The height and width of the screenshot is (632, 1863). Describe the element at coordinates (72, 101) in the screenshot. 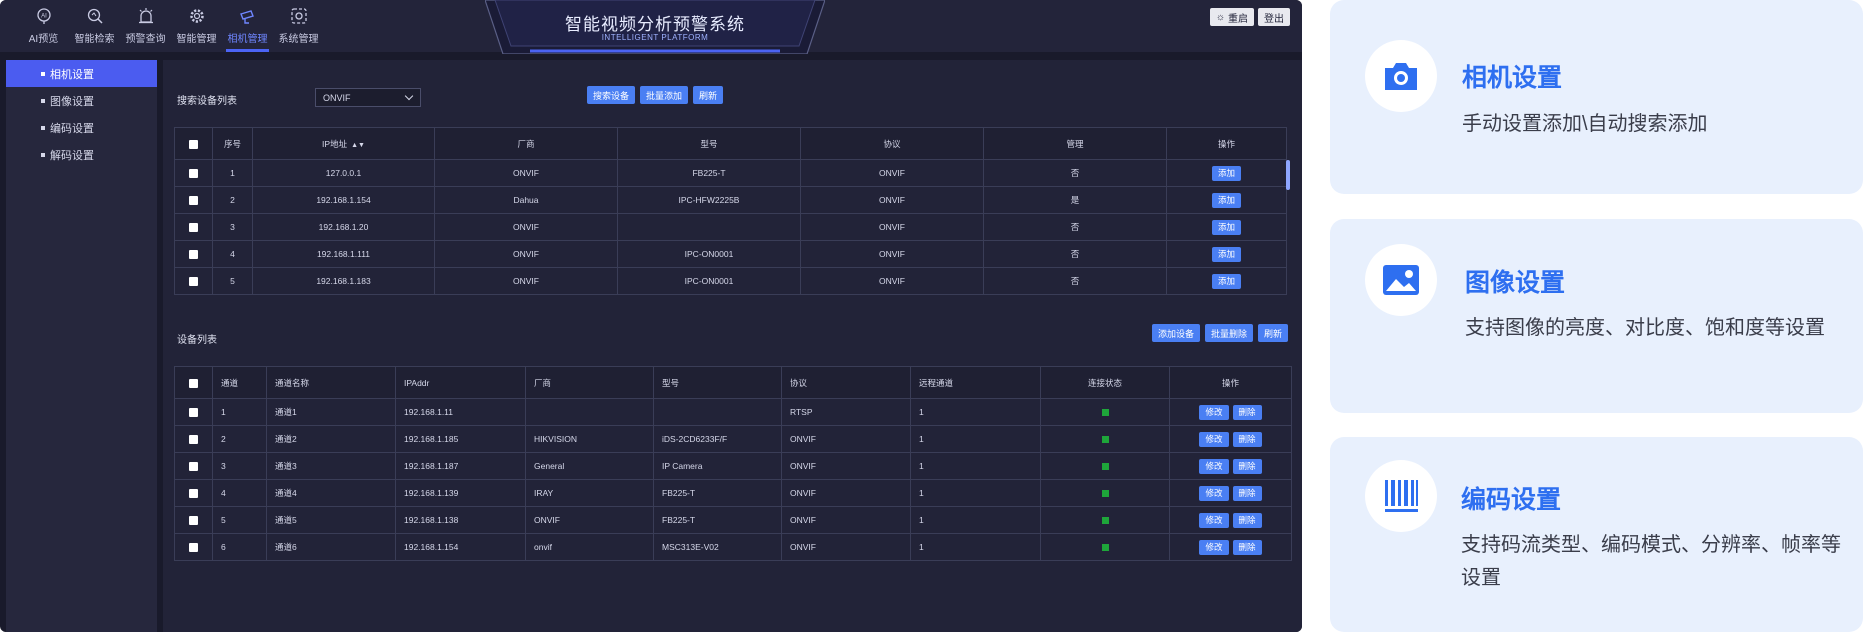

I see `sidebar-item-label: 图像设置` at that location.